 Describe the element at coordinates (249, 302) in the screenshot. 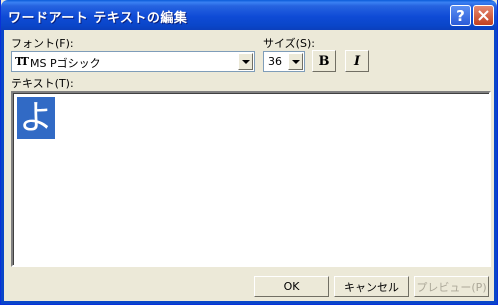

I see `window-frame-bottom` at that location.